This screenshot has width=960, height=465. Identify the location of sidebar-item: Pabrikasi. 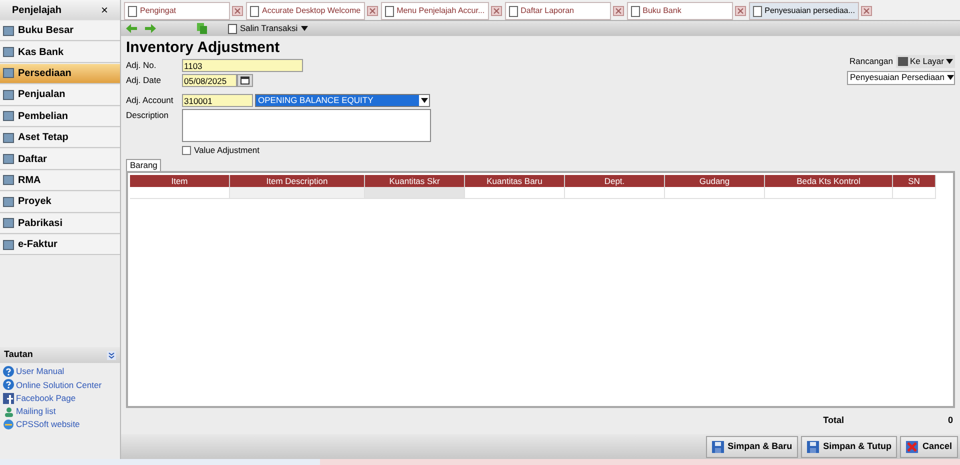
(60, 224).